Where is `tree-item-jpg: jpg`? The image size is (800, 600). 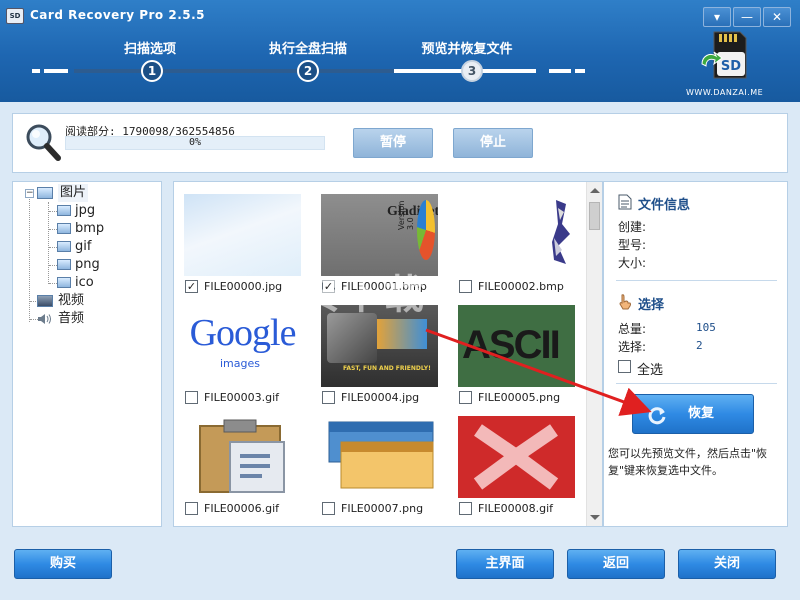 tree-item-jpg: jpg is located at coordinates (87, 211).